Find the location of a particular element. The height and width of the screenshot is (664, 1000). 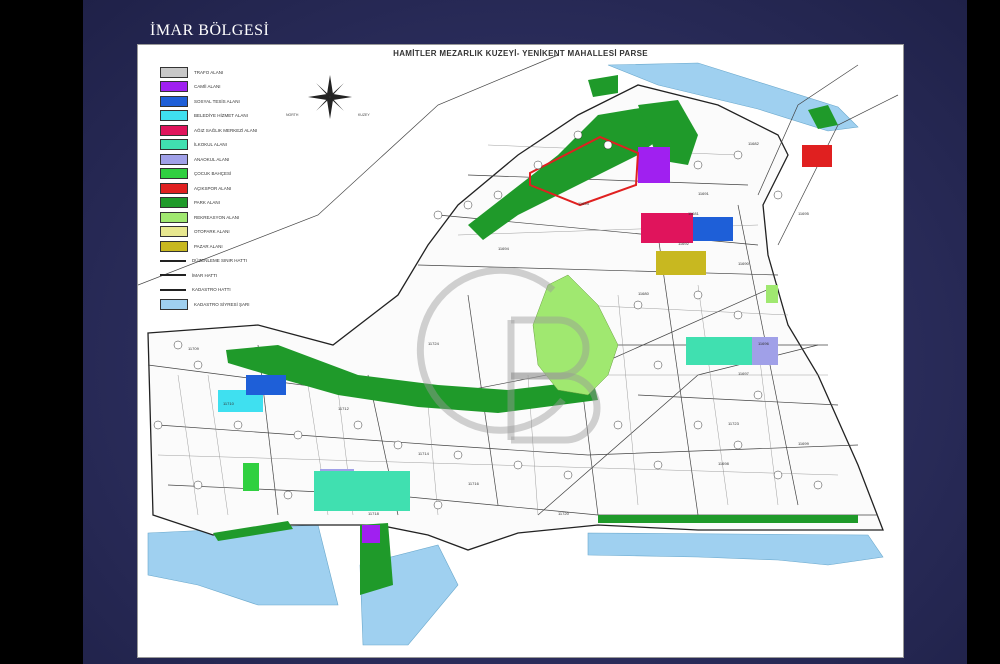

legend-label: İMAR HATTI is located at coordinates (205, 275).